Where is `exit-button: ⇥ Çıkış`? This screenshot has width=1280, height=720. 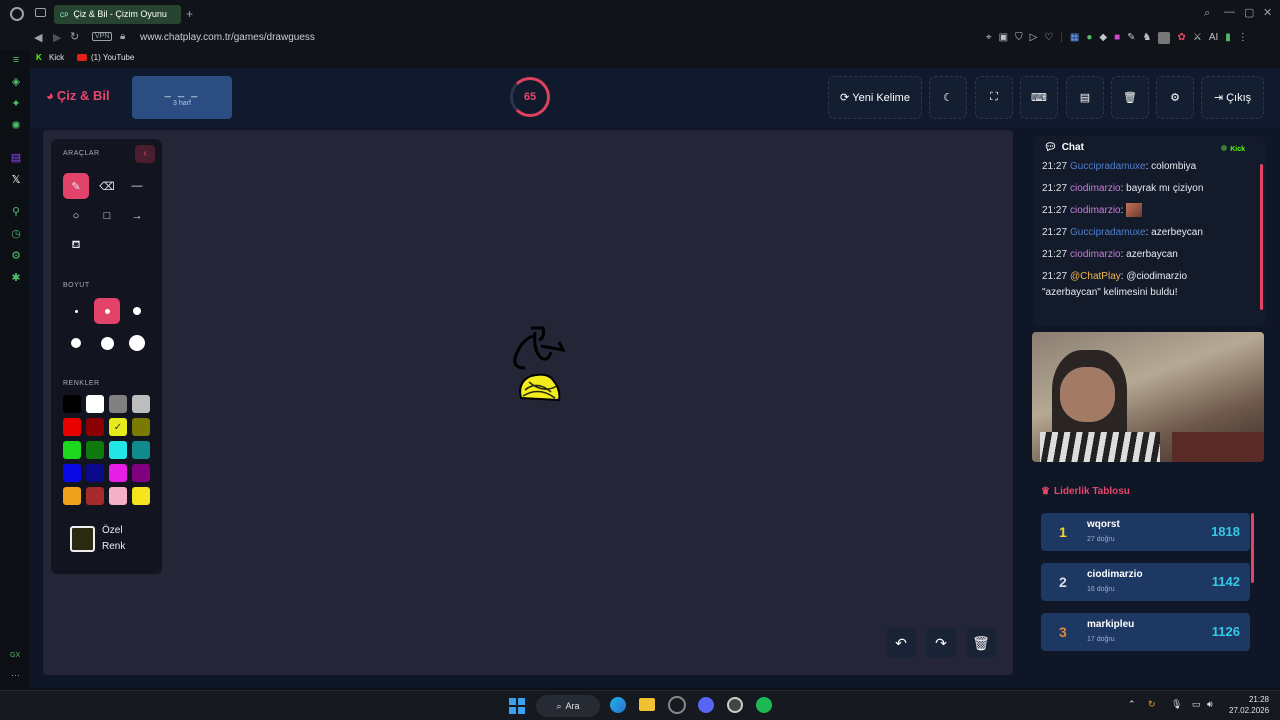 exit-button: ⇥ Çıkış is located at coordinates (1232, 97).